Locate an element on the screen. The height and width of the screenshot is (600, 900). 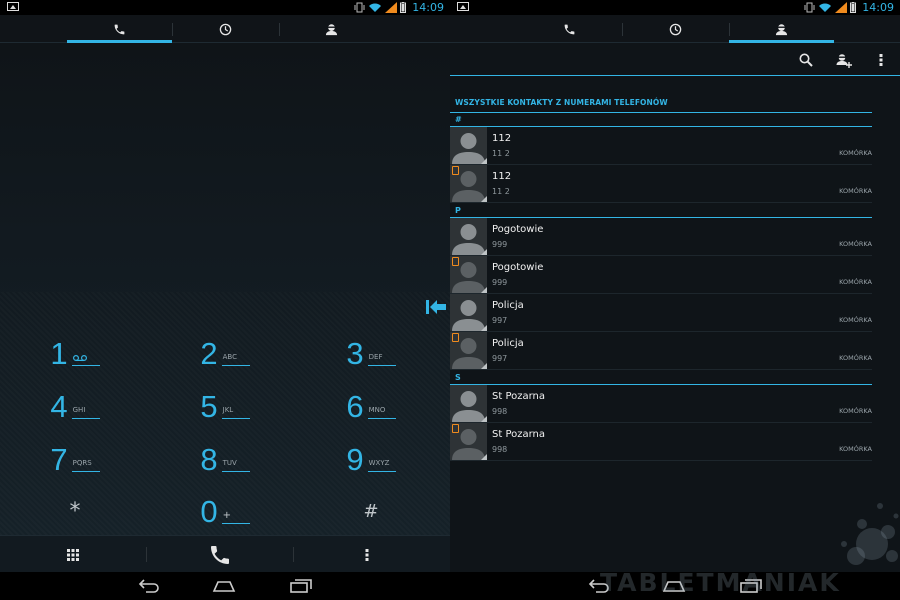
tab-bar is located at coordinates (675, 29).